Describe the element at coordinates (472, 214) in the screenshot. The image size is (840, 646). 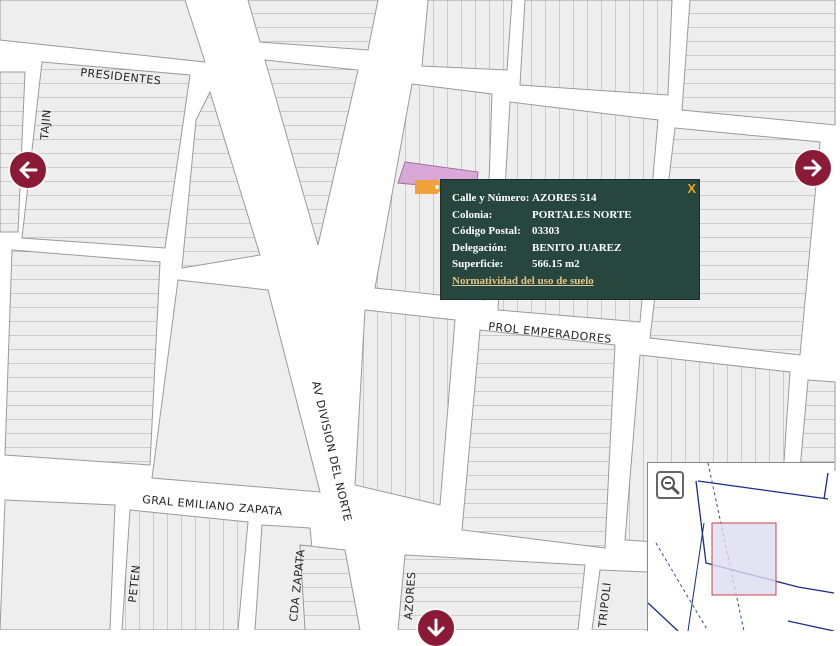
I see `popup-label: Colonia:` at that location.